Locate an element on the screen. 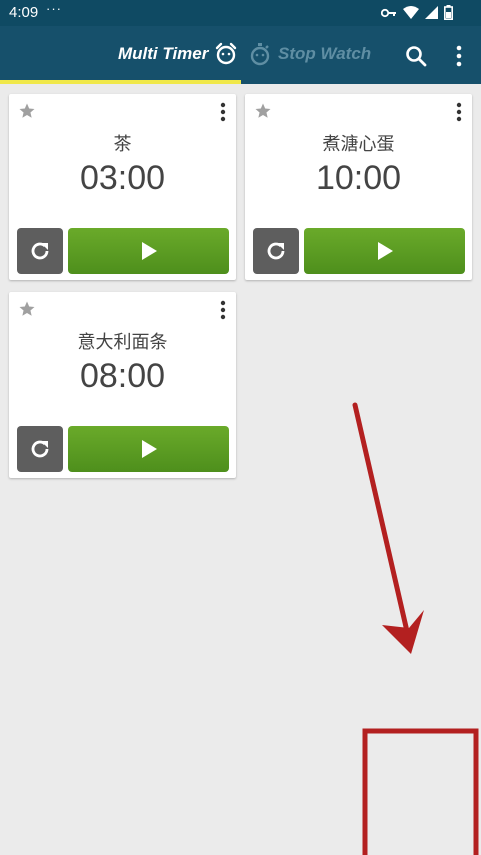 This screenshot has width=481, height=855. annotation-arrow is located at coordinates (382, 522).